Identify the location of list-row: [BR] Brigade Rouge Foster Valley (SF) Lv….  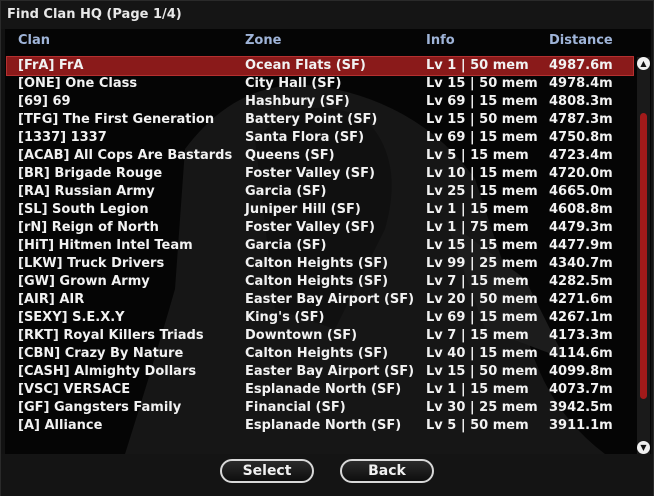
(320, 174).